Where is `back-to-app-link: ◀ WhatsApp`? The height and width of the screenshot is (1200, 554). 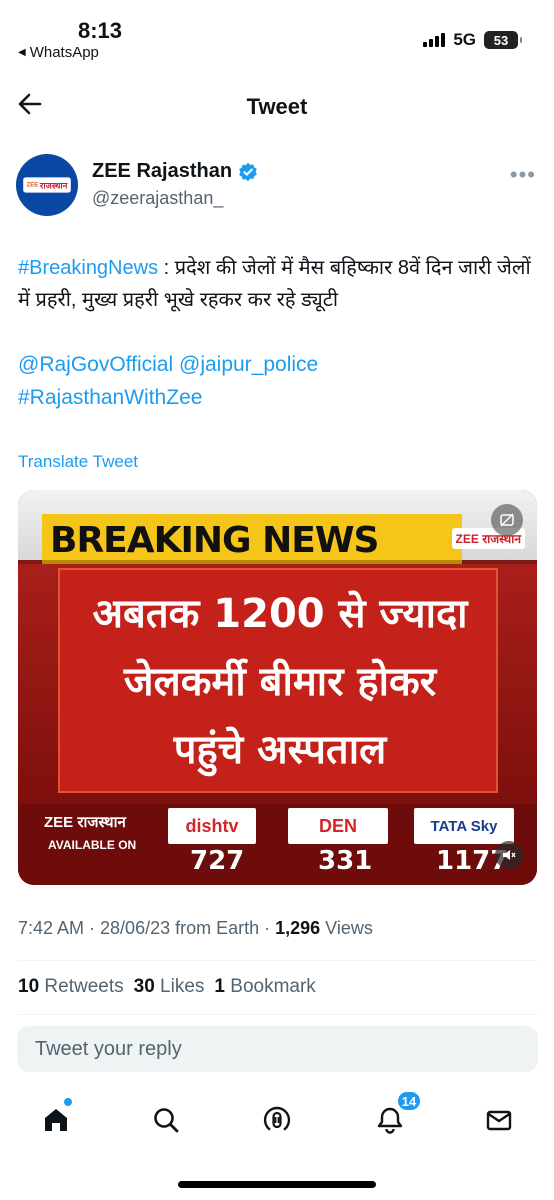 back-to-app-link: ◀ WhatsApp is located at coordinates (58, 52).